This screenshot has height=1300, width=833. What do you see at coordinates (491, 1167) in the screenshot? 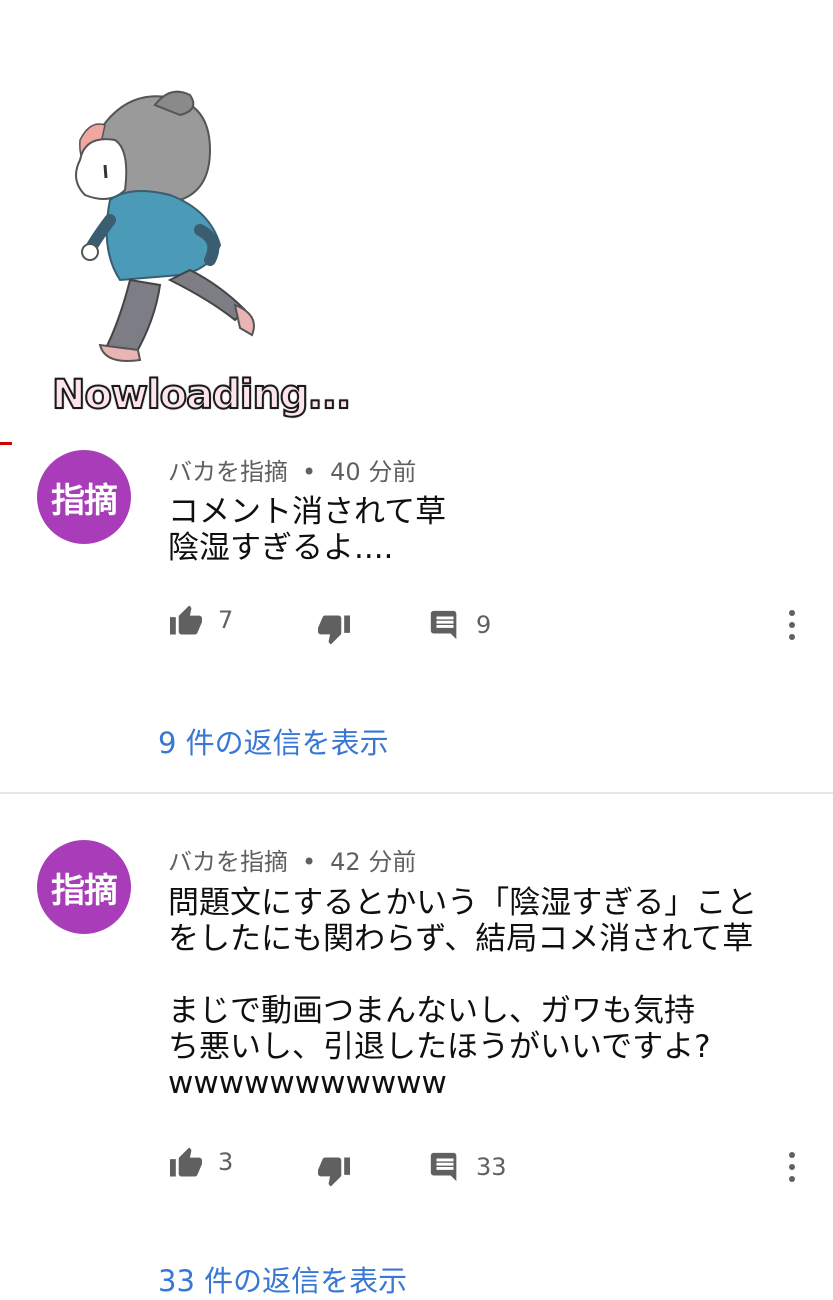
I see `reply-count: 33` at bounding box center [491, 1167].